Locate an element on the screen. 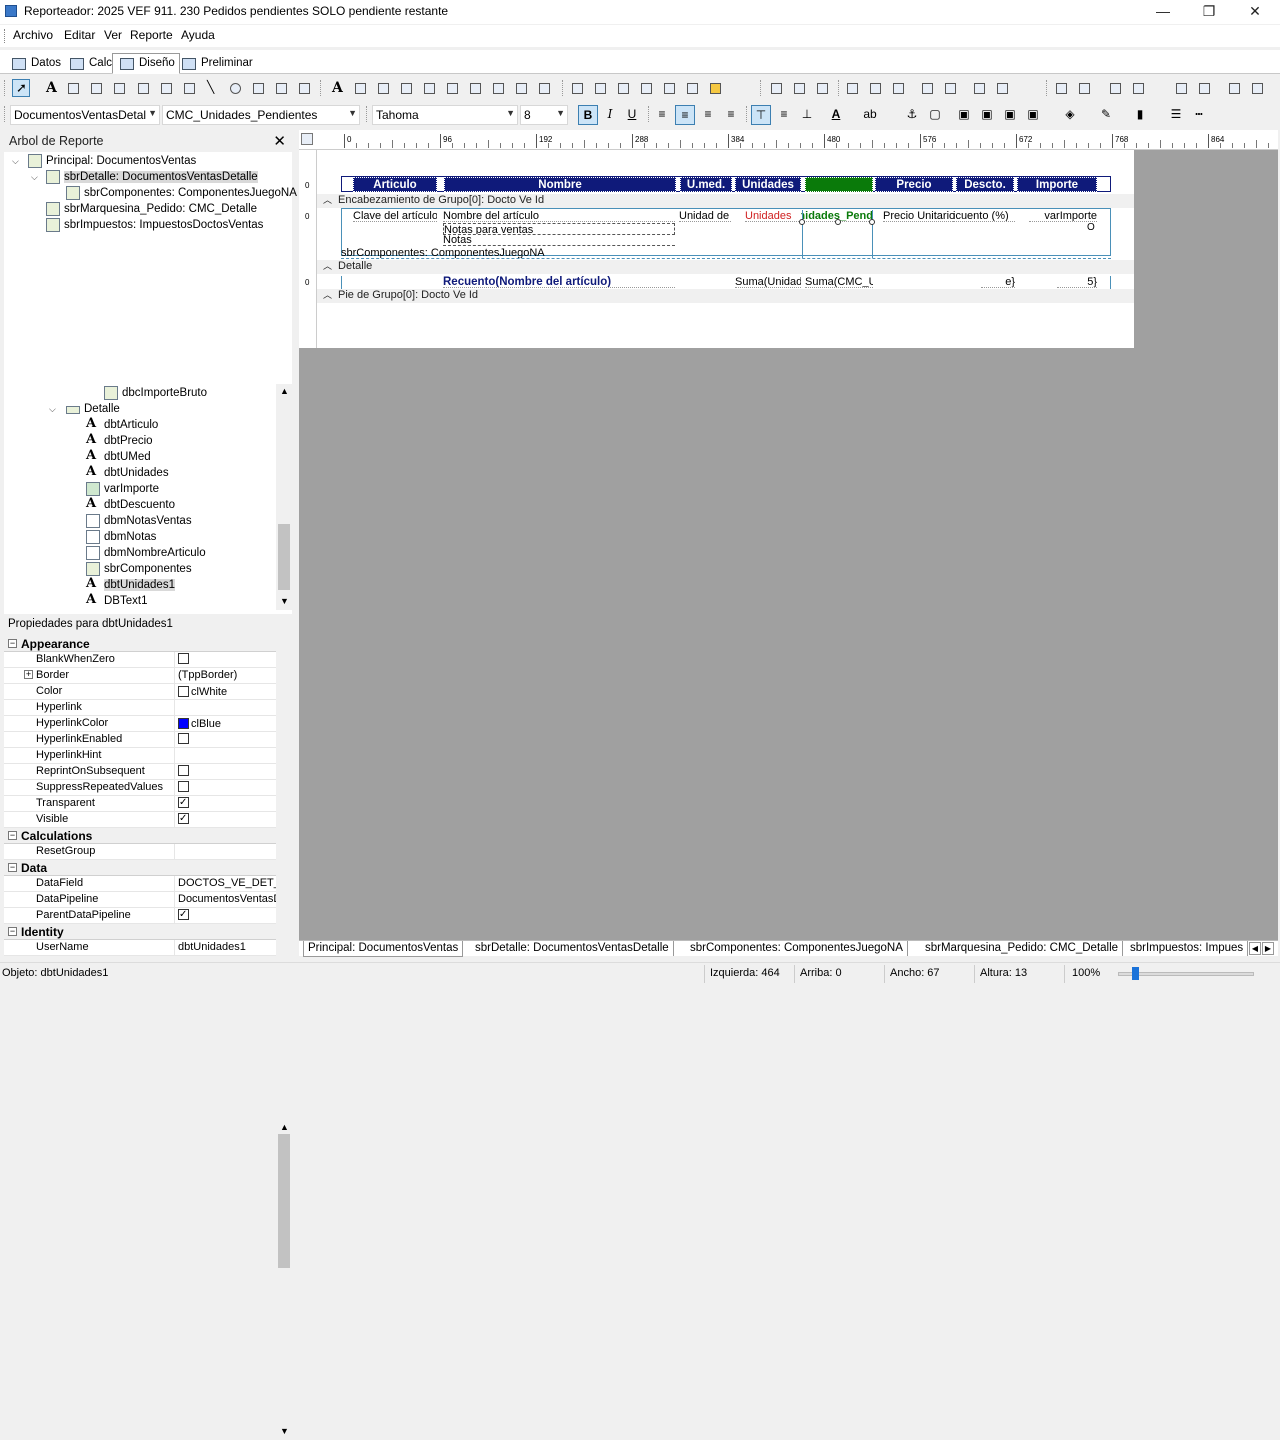 This screenshot has height=1440, width=1280. header-precio: Precio is located at coordinates (914, 184).